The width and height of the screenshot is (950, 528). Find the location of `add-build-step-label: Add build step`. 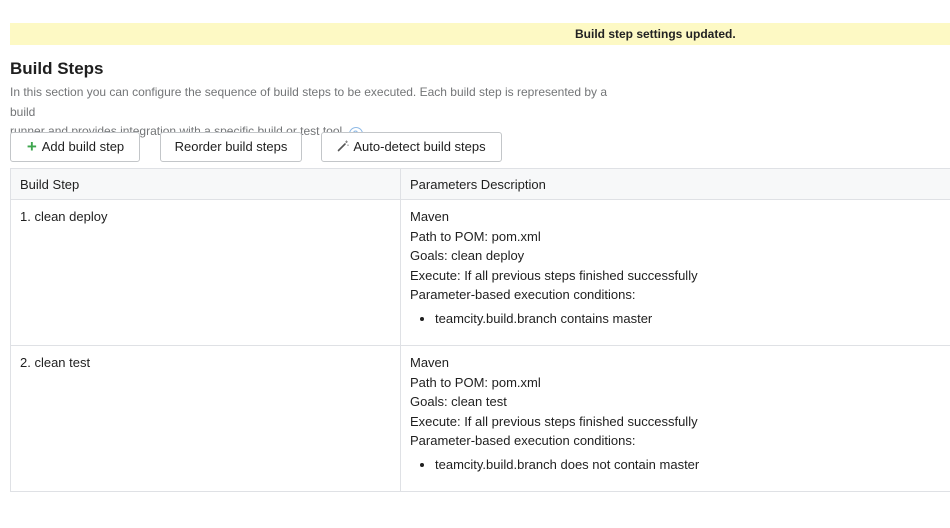

add-build-step-label: Add build step is located at coordinates (83, 146).